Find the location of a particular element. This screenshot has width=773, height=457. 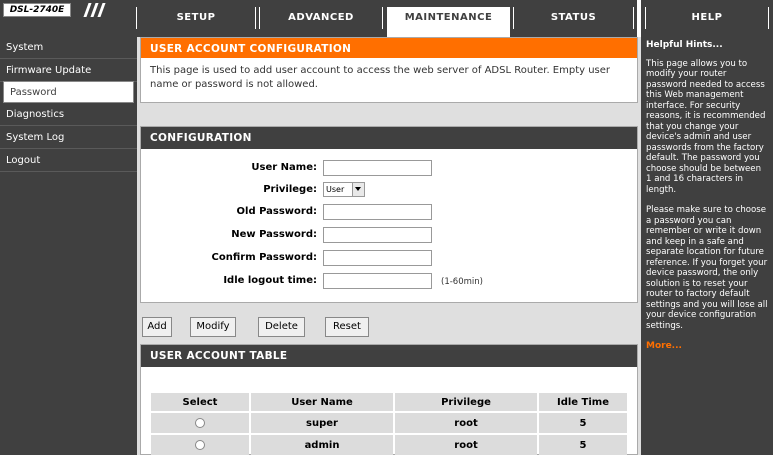

privilege-row: Privilege: User is located at coordinates (390, 191).